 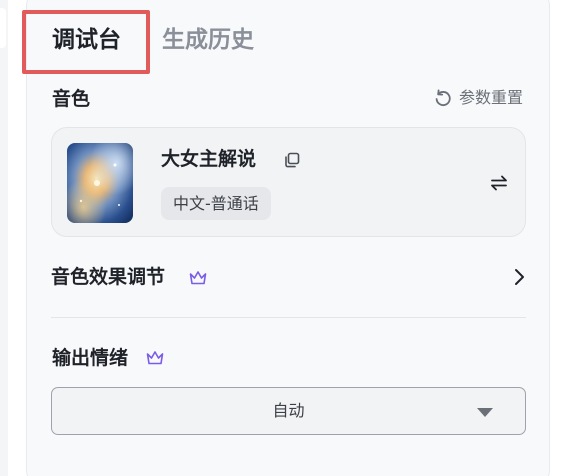 What do you see at coordinates (108, 277) in the screenshot?
I see `voice-effect-label: 音色效果调节` at bounding box center [108, 277].